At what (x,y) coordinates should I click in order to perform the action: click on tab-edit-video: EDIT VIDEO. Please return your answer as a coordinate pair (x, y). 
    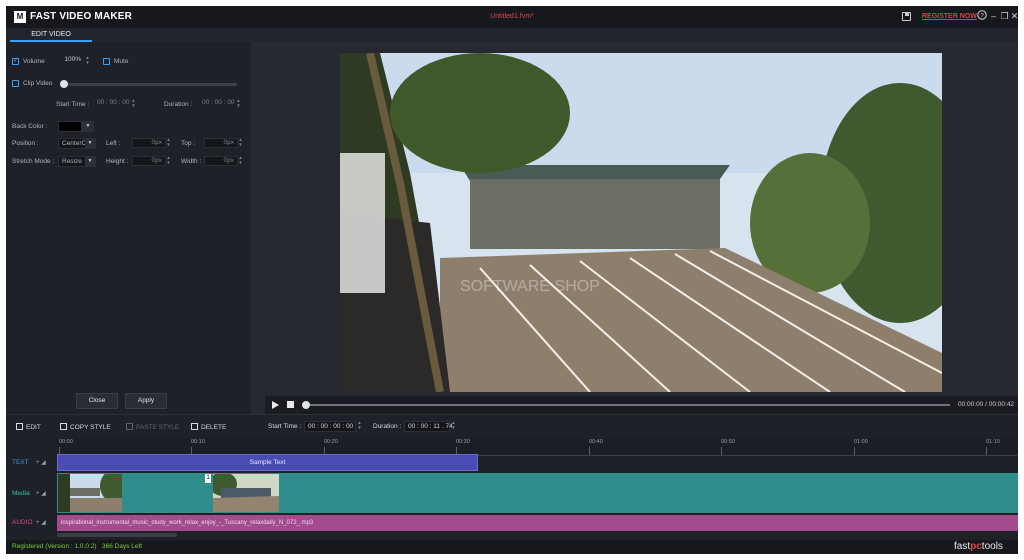
    Looking at the image, I should click on (51, 35).